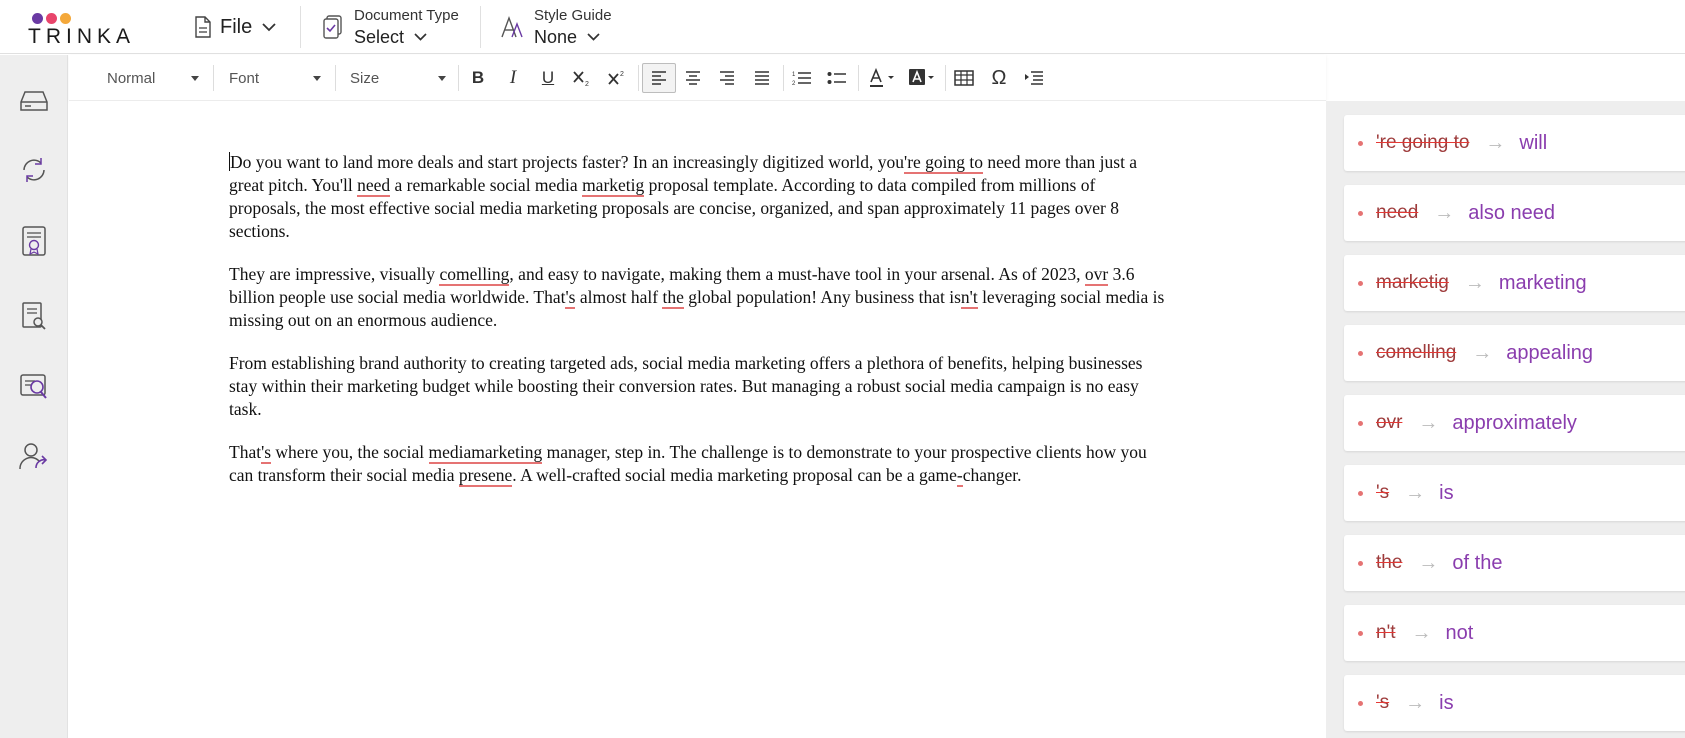  Describe the element at coordinates (512, 26) in the screenshot. I see `style-guide-icon` at that location.